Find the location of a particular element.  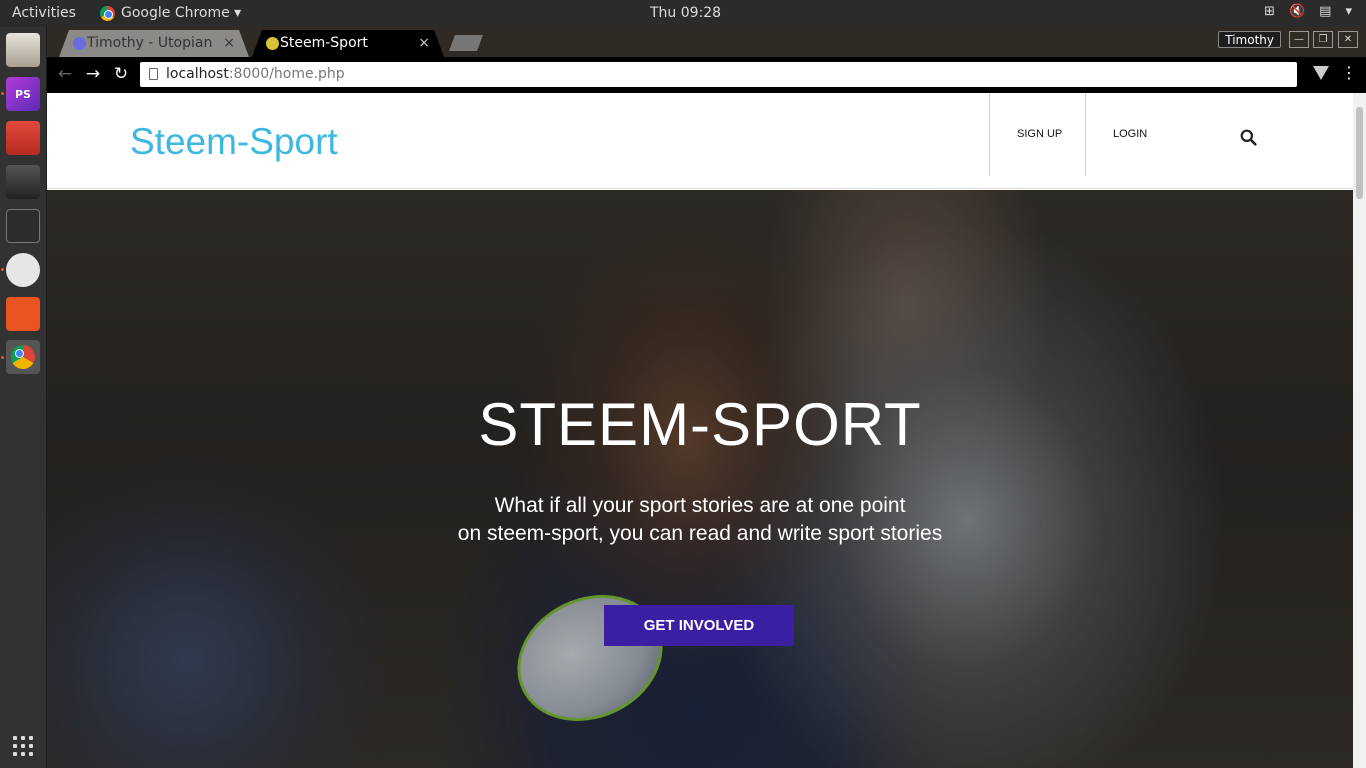

system-menu-chevron-icon: ▾ is located at coordinates (1348, 11).